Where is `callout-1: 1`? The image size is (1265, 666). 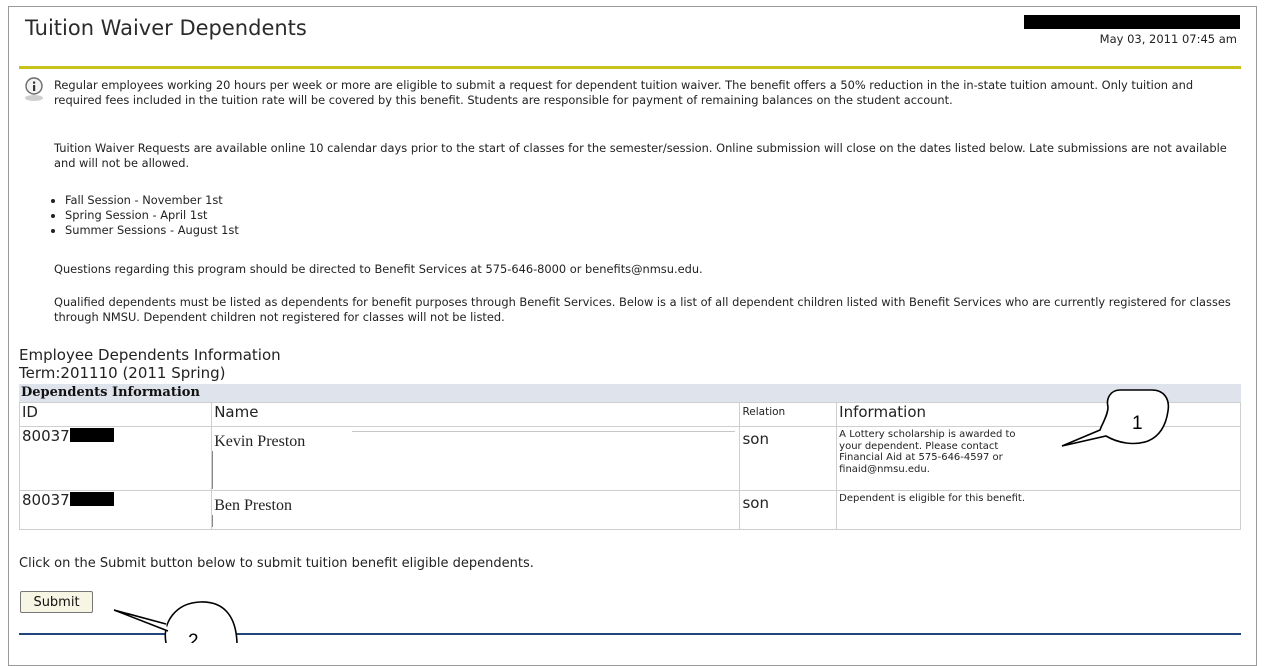
callout-1: 1 is located at coordinates (1115, 418).